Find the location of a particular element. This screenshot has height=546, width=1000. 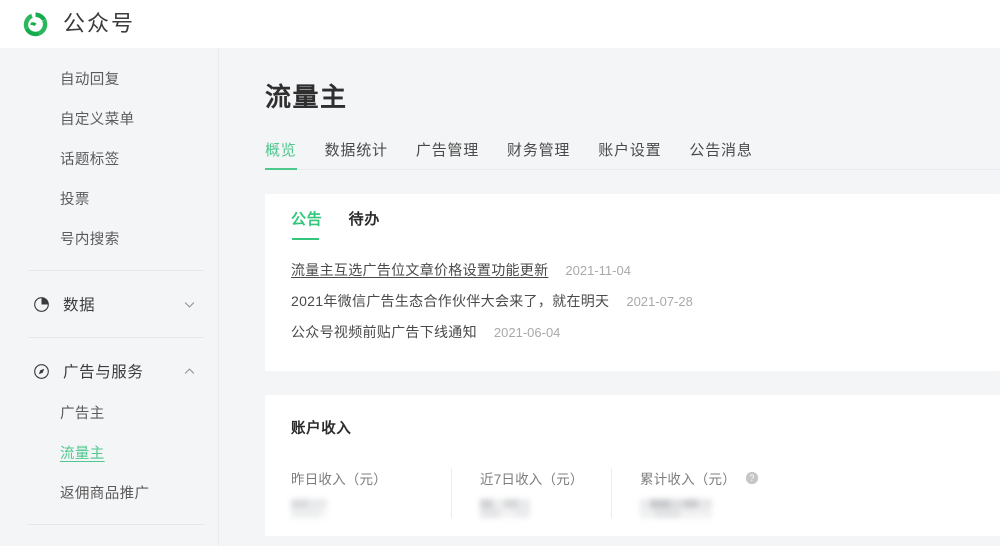

card-tab-todo: 待办 is located at coordinates (365, 224).